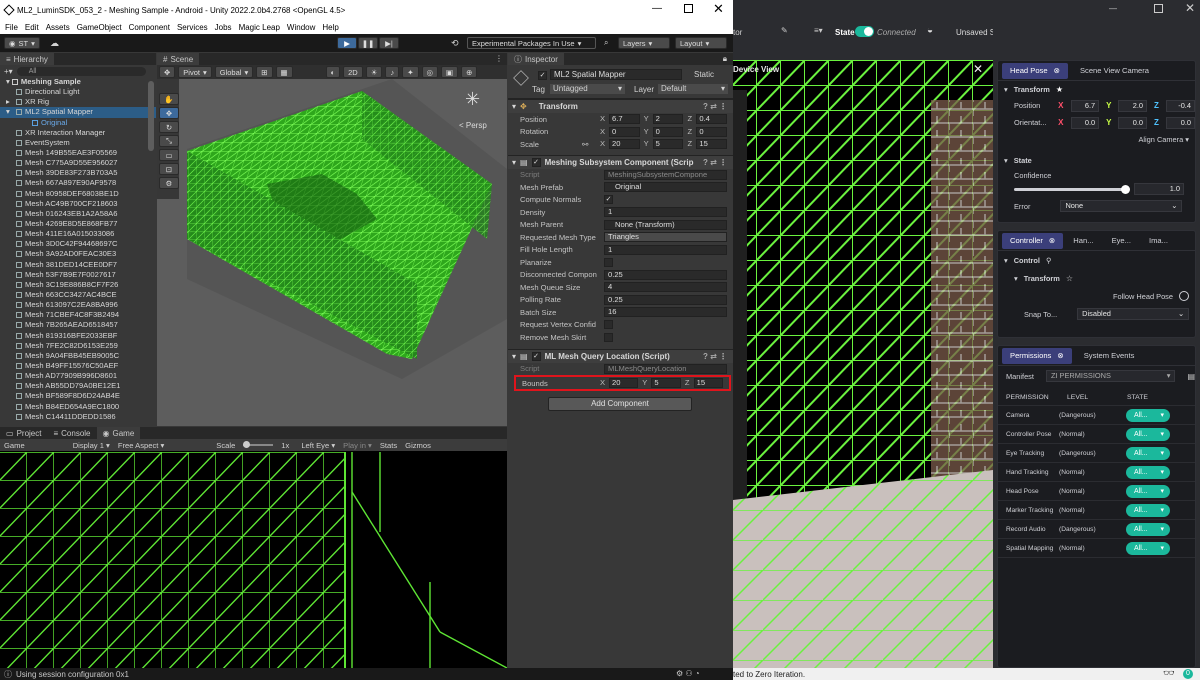 The height and width of the screenshot is (680, 1200). I want to click on scale-tool-icon: ⤡, so click(169, 141).